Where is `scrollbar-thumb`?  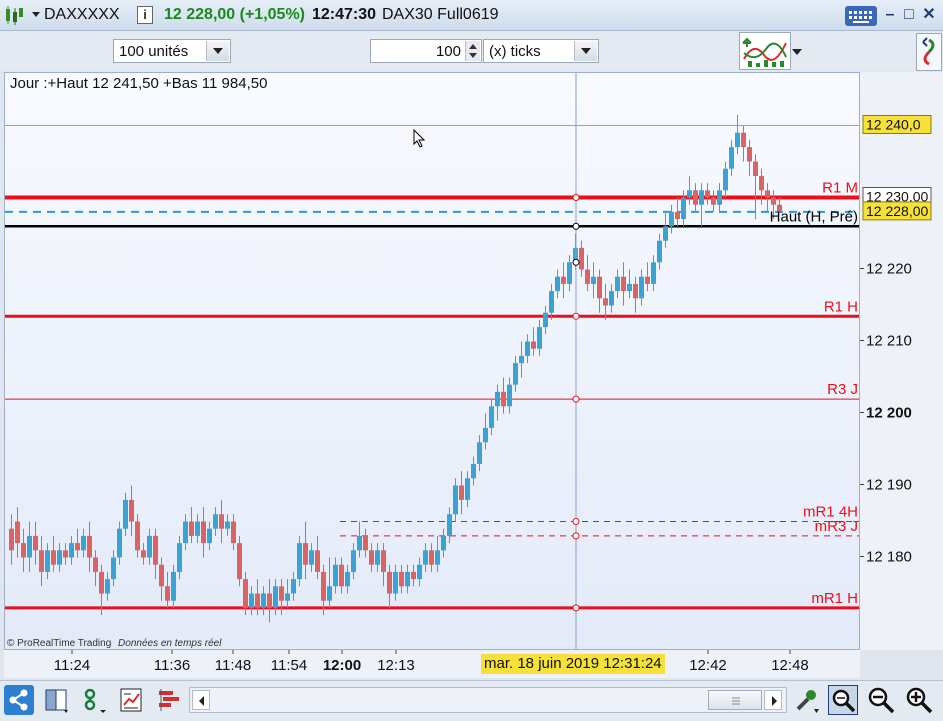 scrollbar-thumb is located at coordinates (735, 700).